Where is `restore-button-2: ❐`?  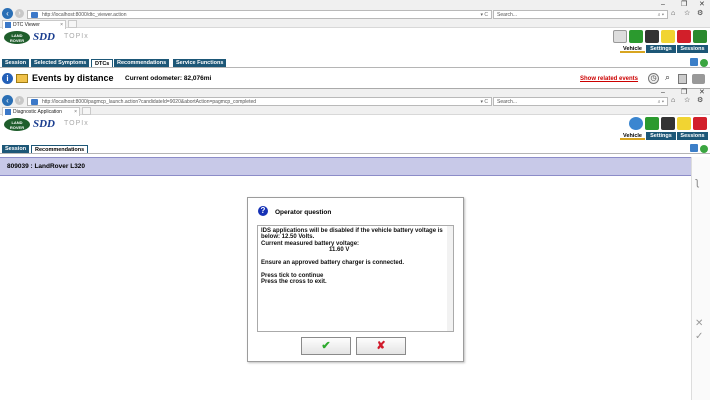
restore-button-2: ❐ is located at coordinates (684, 93).